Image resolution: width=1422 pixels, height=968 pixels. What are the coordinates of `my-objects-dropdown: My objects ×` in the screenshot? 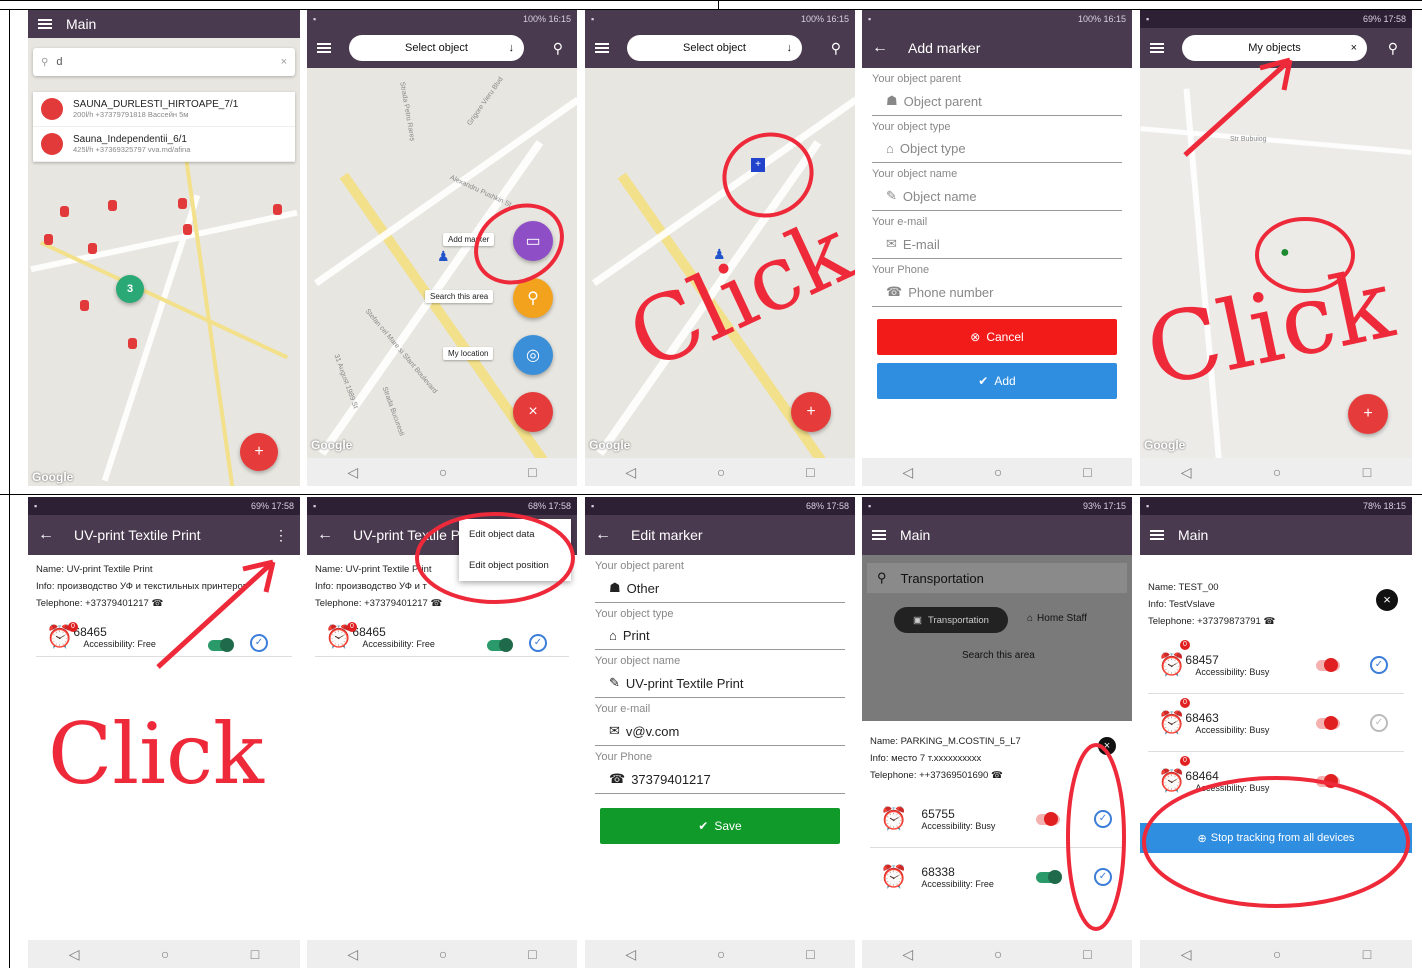 It's located at (1274, 48).